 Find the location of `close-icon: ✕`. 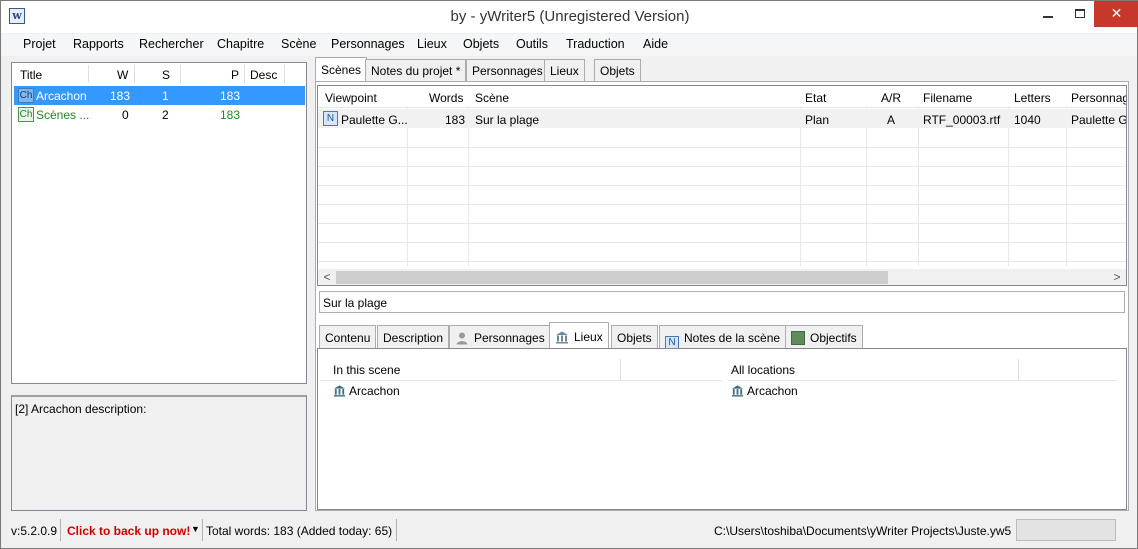

close-icon: ✕ is located at coordinates (1116, 13).